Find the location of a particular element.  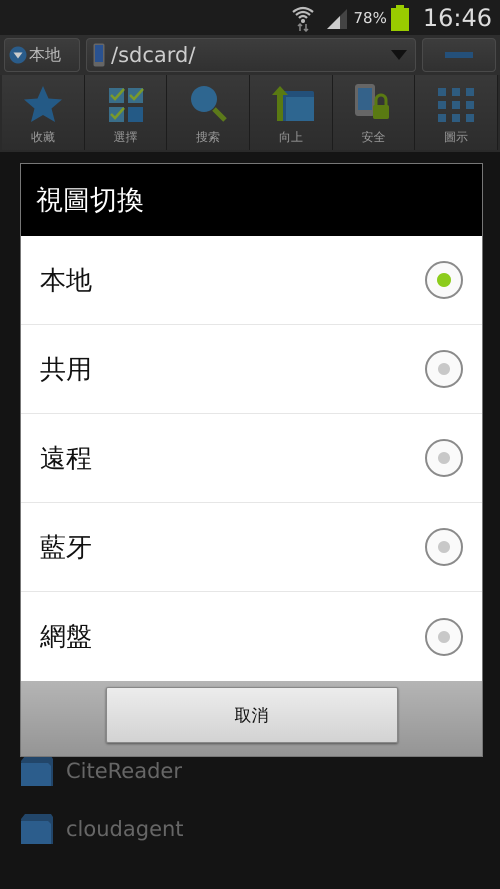

path-dropdown: /sdcard/ is located at coordinates (251, 55).